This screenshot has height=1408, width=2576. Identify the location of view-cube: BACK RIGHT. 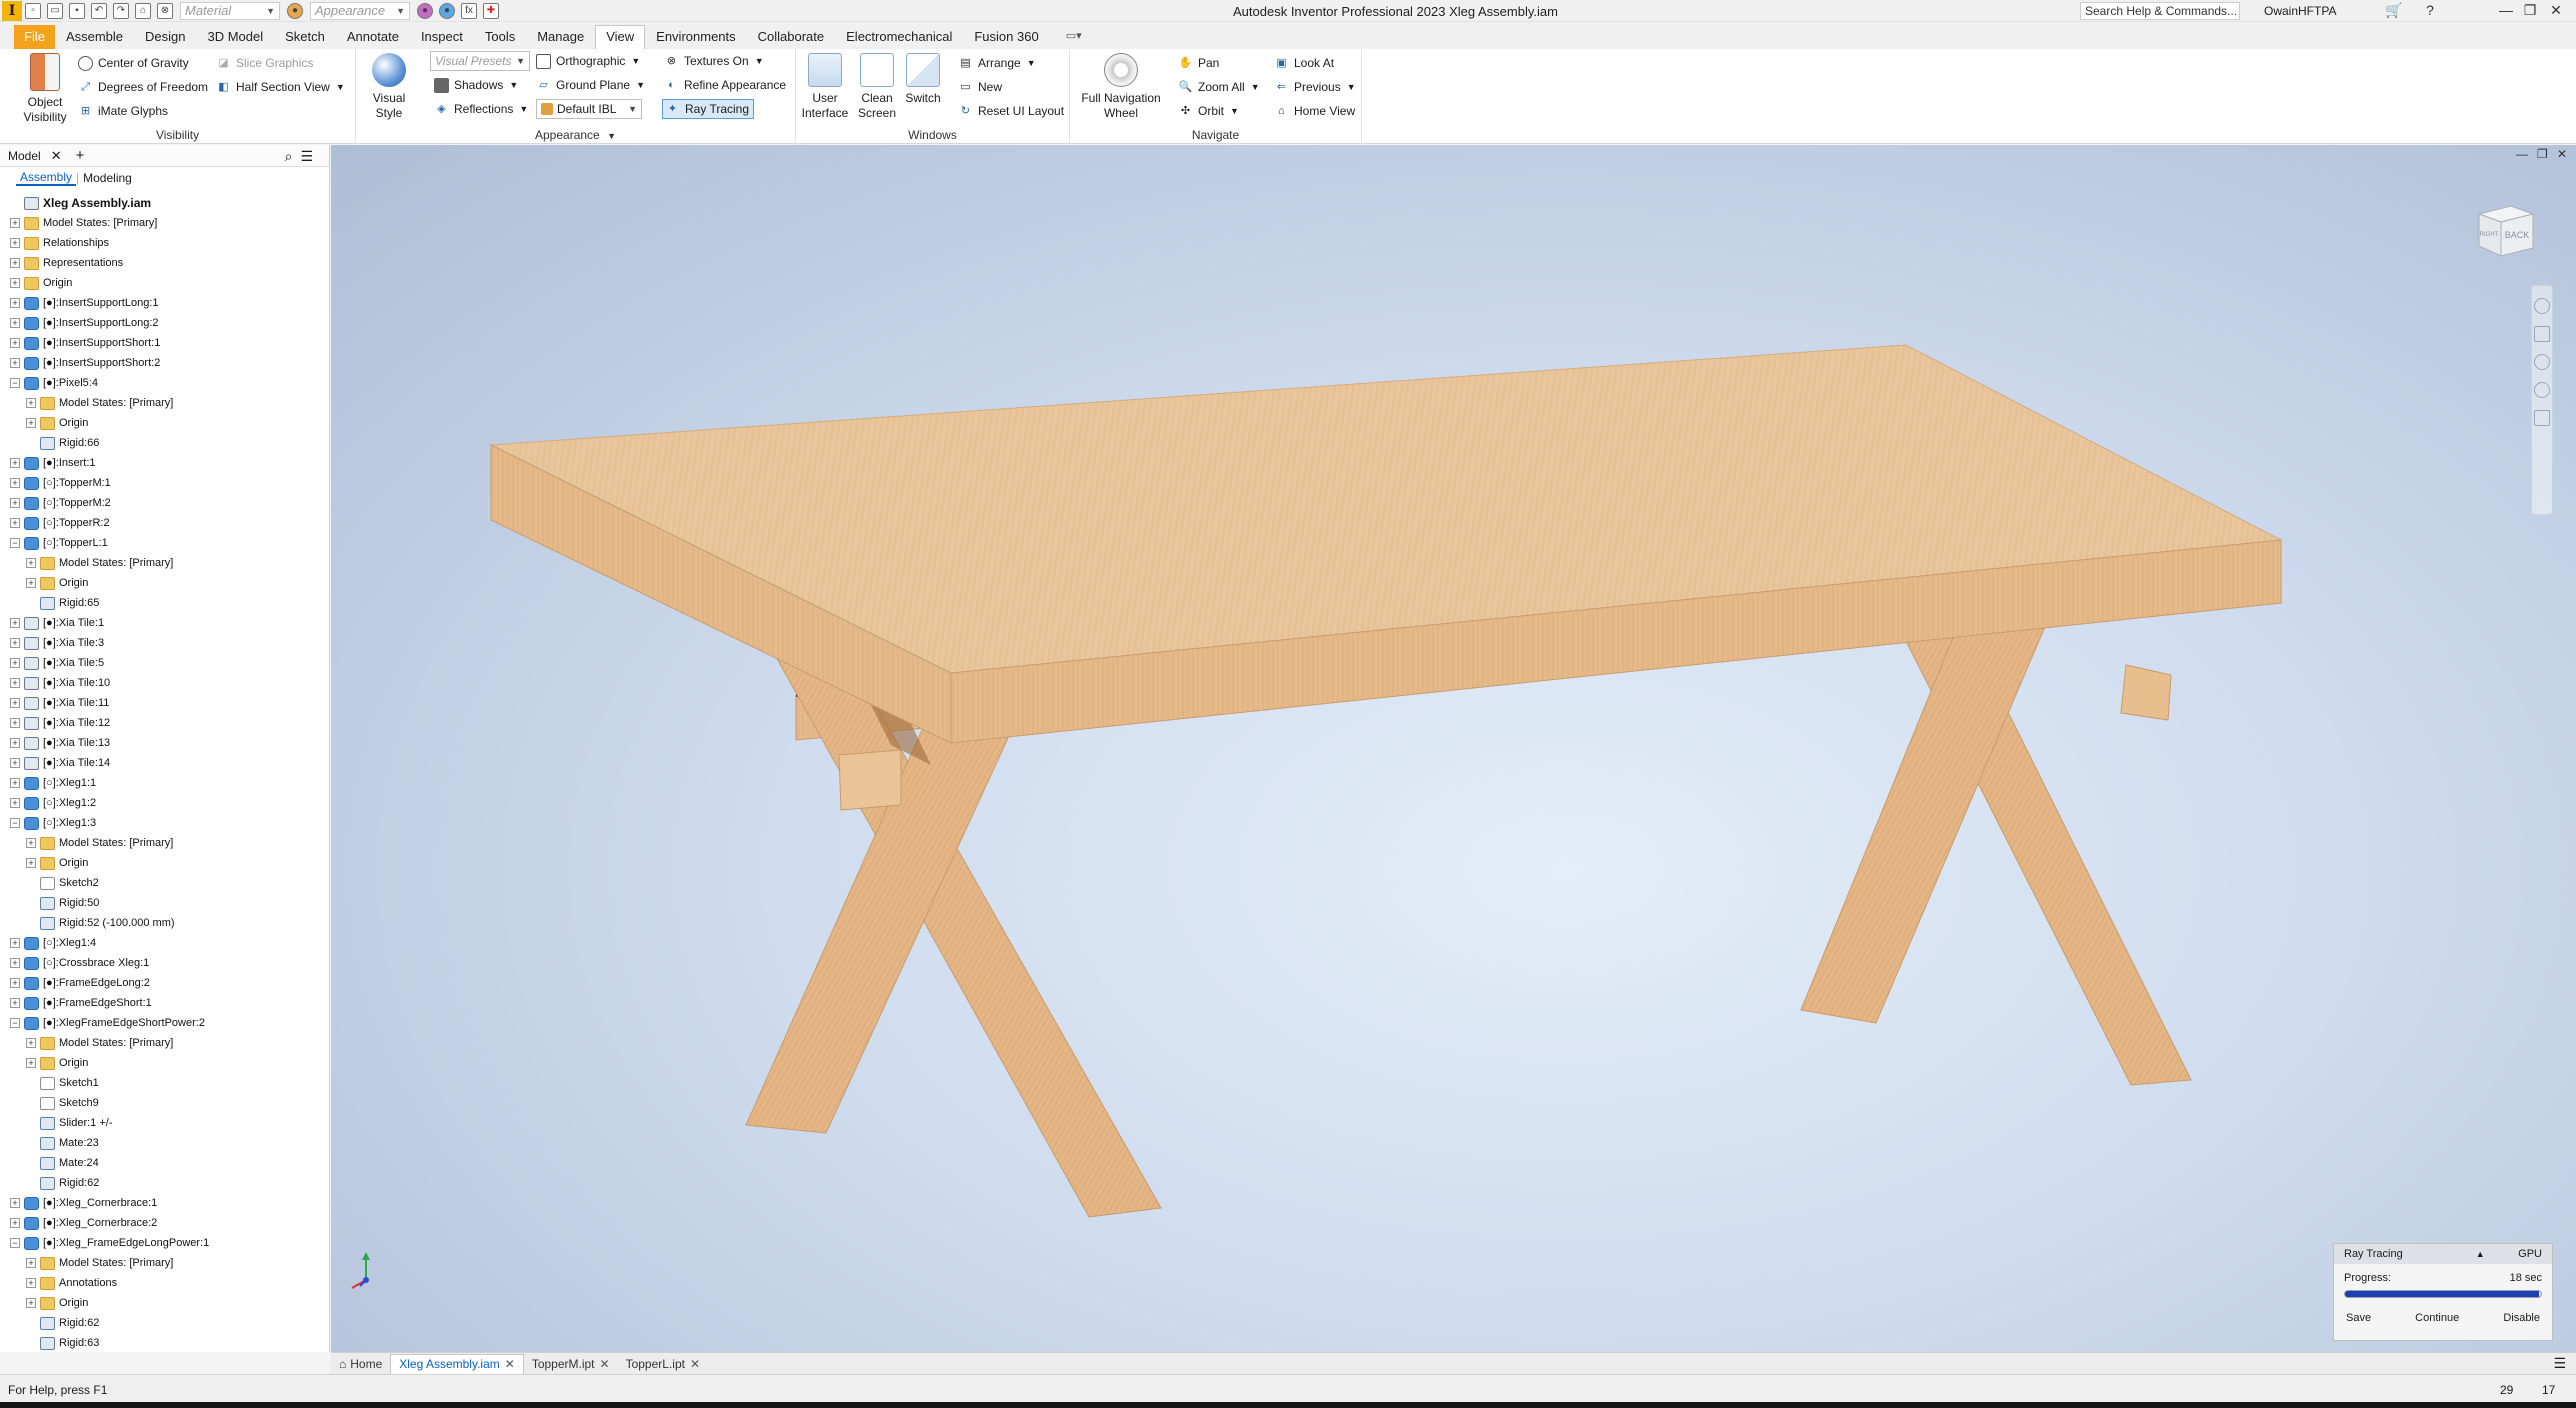
(2506, 231).